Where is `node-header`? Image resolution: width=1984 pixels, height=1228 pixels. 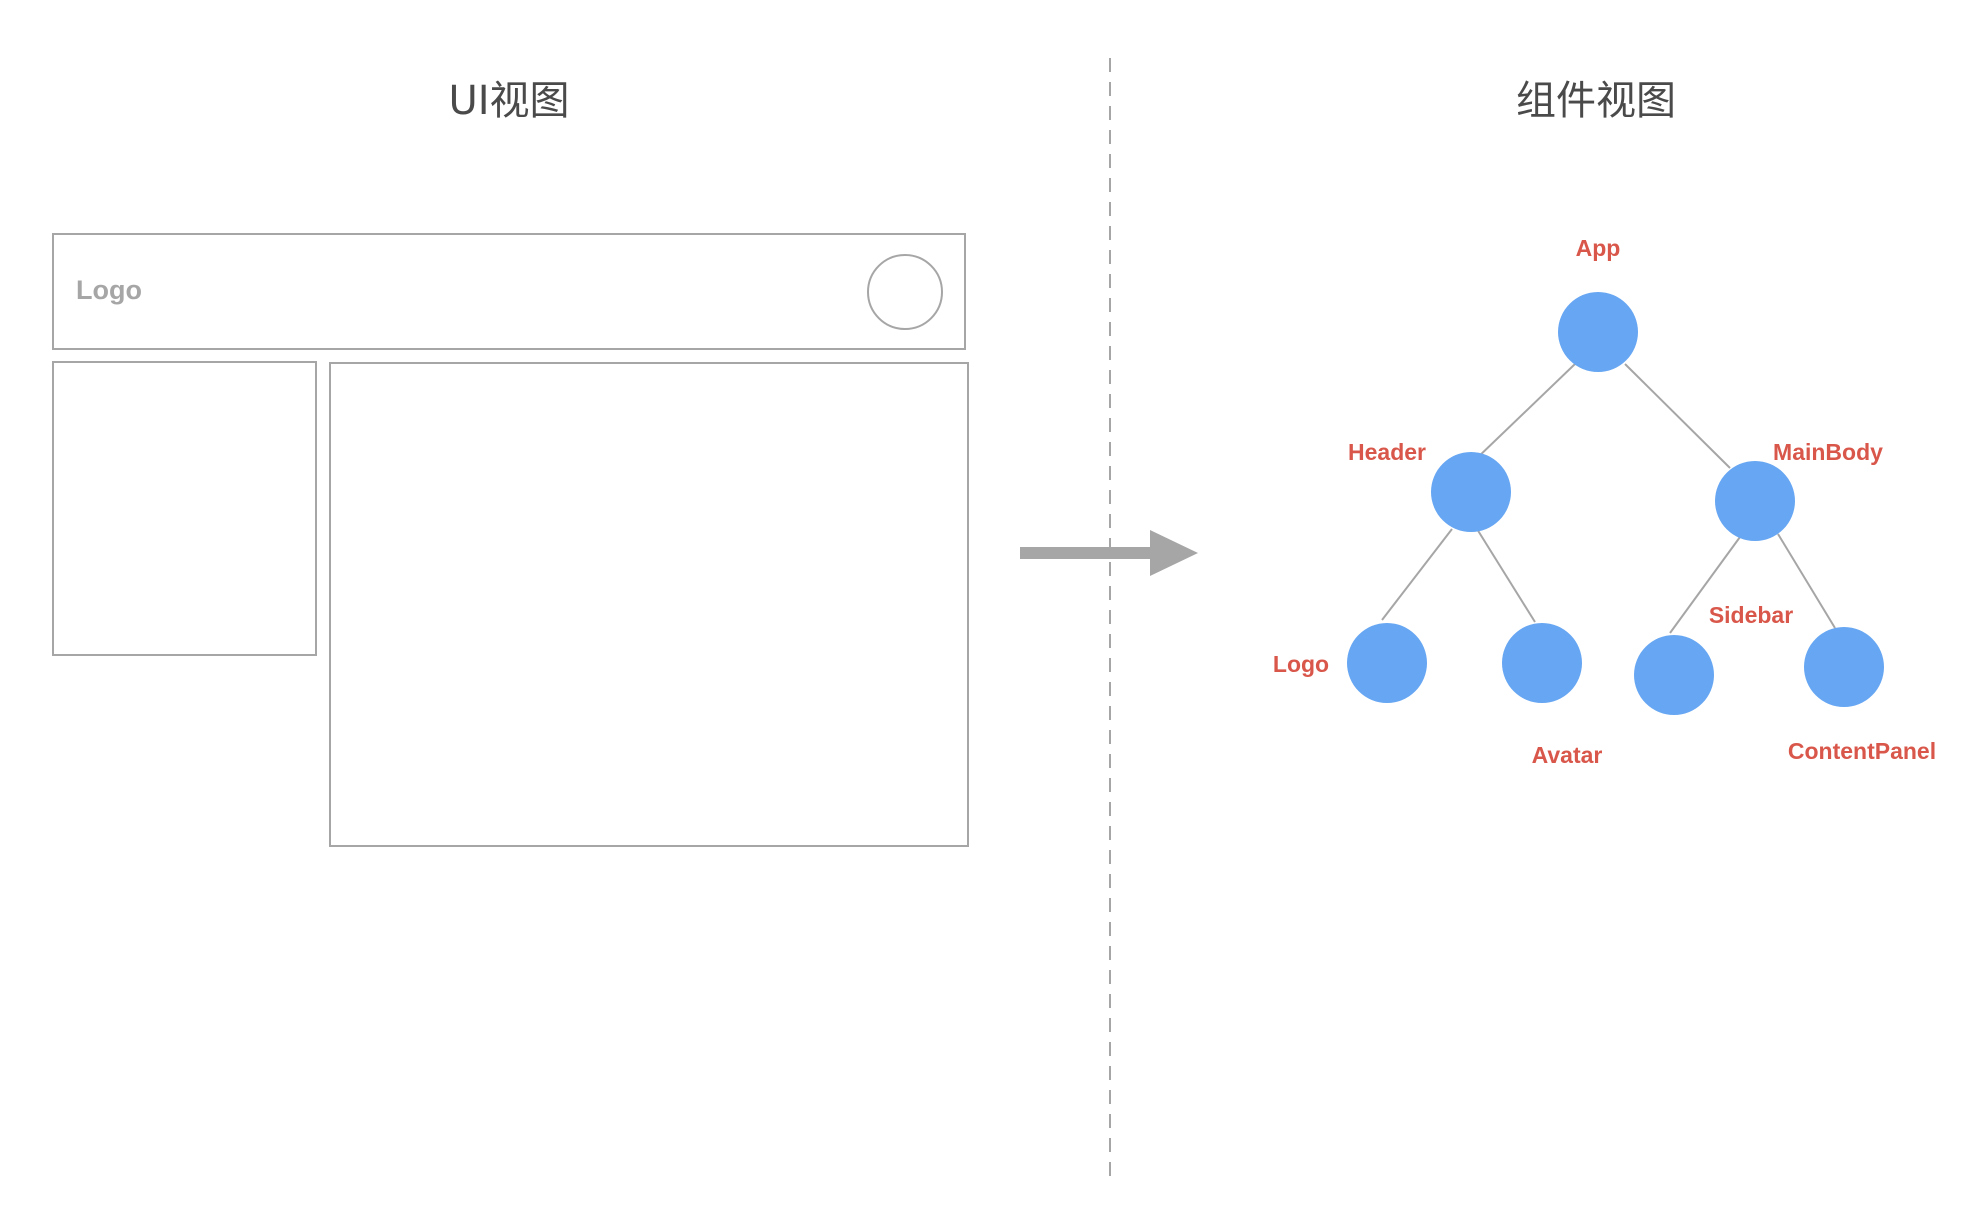 node-header is located at coordinates (1471, 492).